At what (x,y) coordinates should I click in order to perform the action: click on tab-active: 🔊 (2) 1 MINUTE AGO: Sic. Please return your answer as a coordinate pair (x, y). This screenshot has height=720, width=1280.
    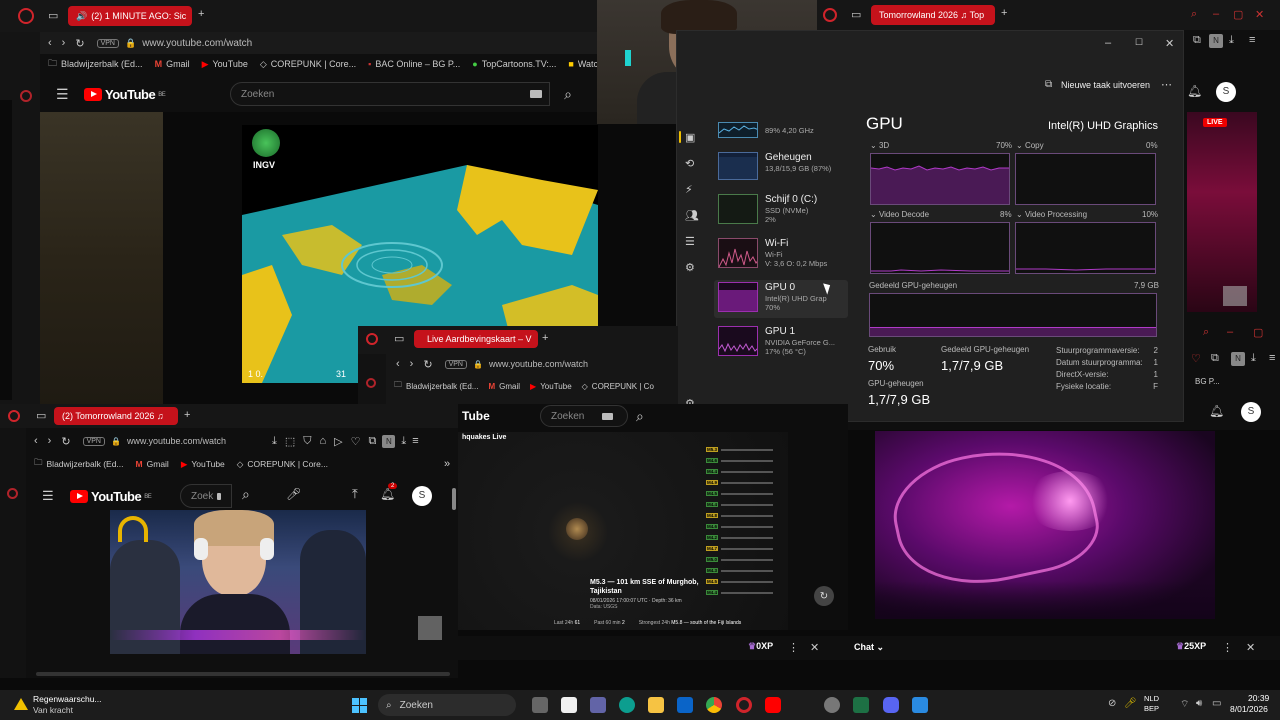
    Looking at the image, I should click on (130, 16).